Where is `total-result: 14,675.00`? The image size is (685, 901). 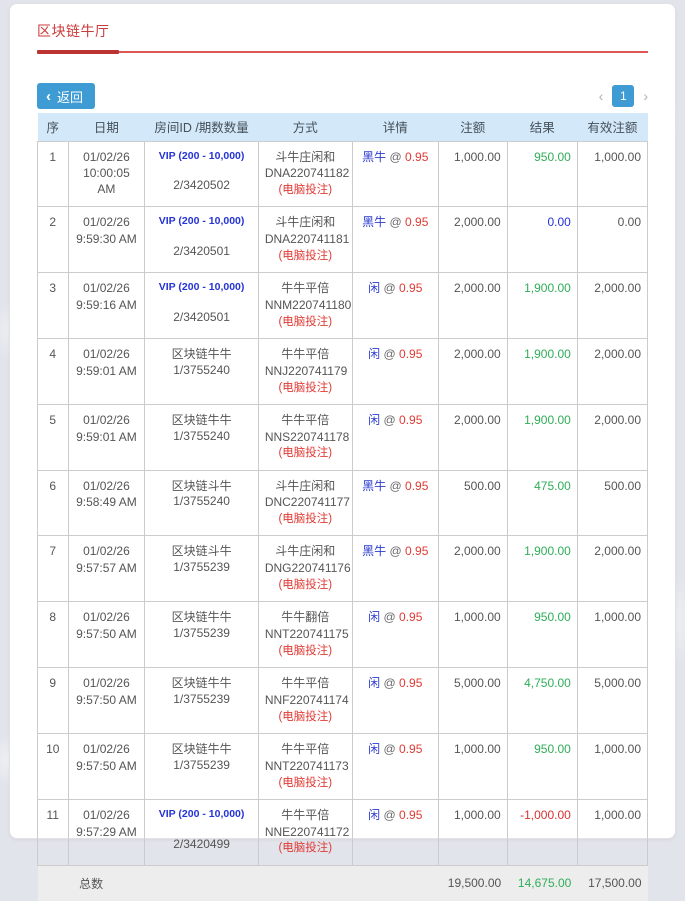 total-result: 14,675.00 is located at coordinates (542, 882).